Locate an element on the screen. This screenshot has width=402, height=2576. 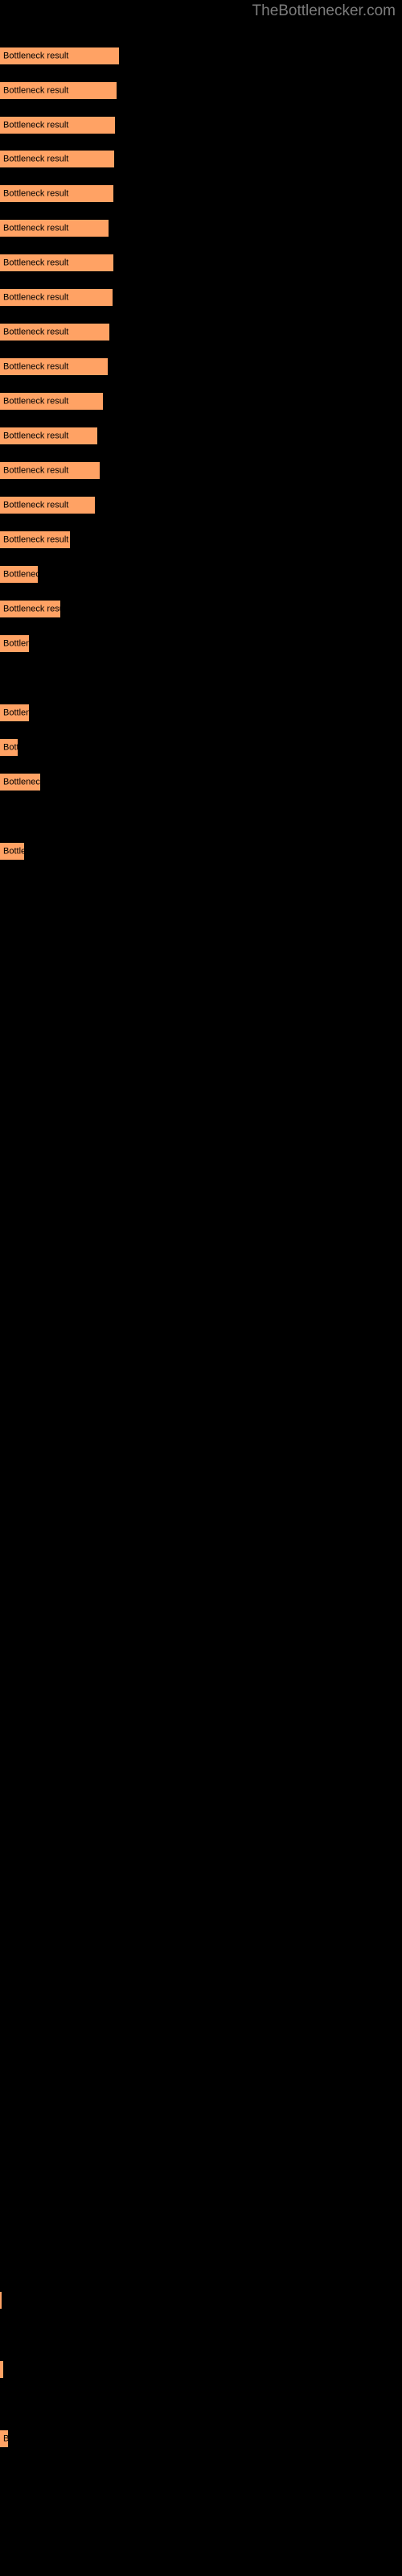
bar-7: Bottleneck result is located at coordinates (56, 262).